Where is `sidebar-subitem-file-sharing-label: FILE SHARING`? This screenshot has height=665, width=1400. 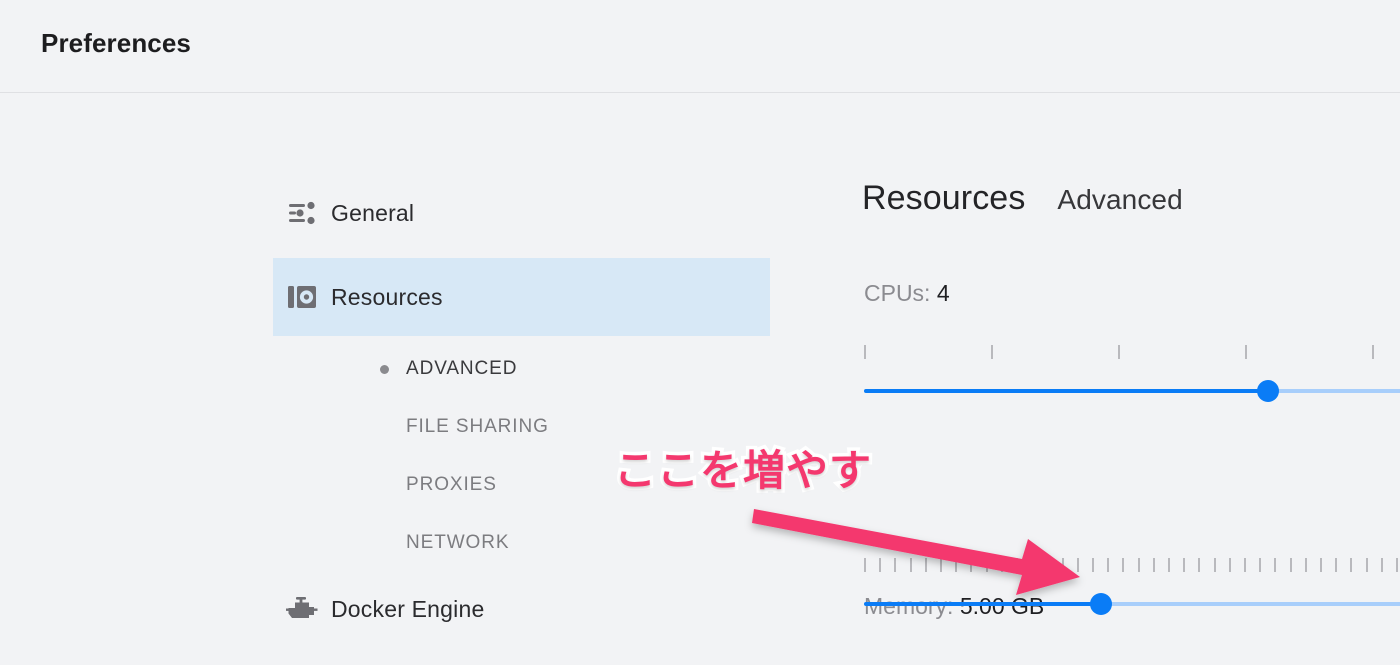
sidebar-subitem-file-sharing-label: FILE SHARING is located at coordinates (477, 426).